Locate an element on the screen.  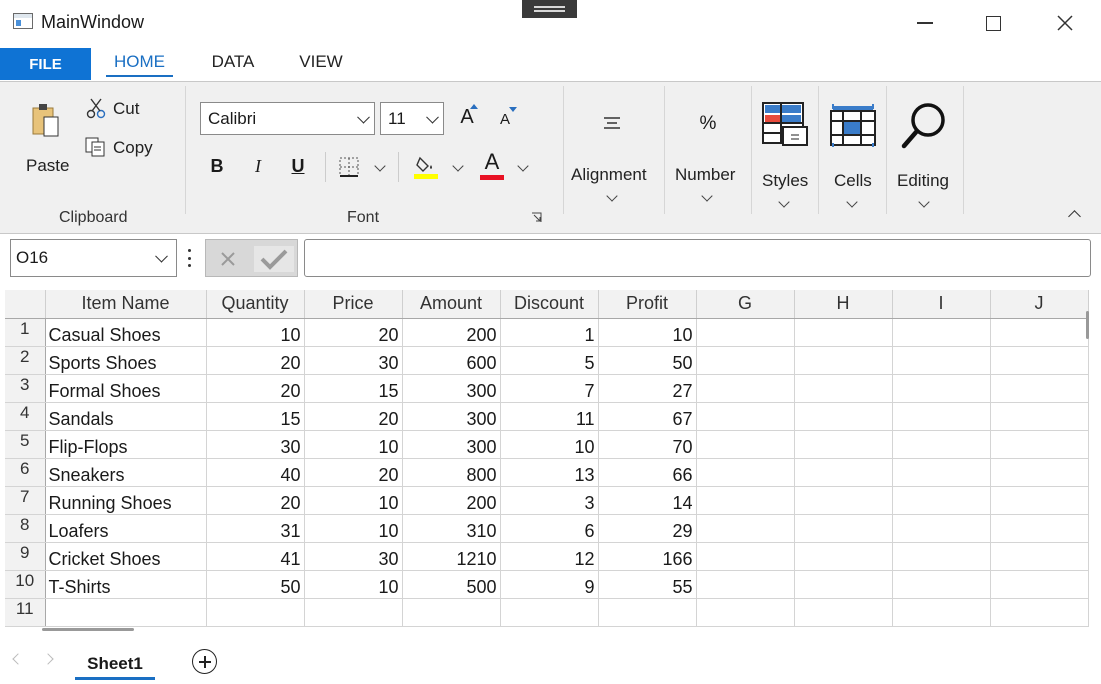
borders-chevron-icon is located at coordinates (380, 166).